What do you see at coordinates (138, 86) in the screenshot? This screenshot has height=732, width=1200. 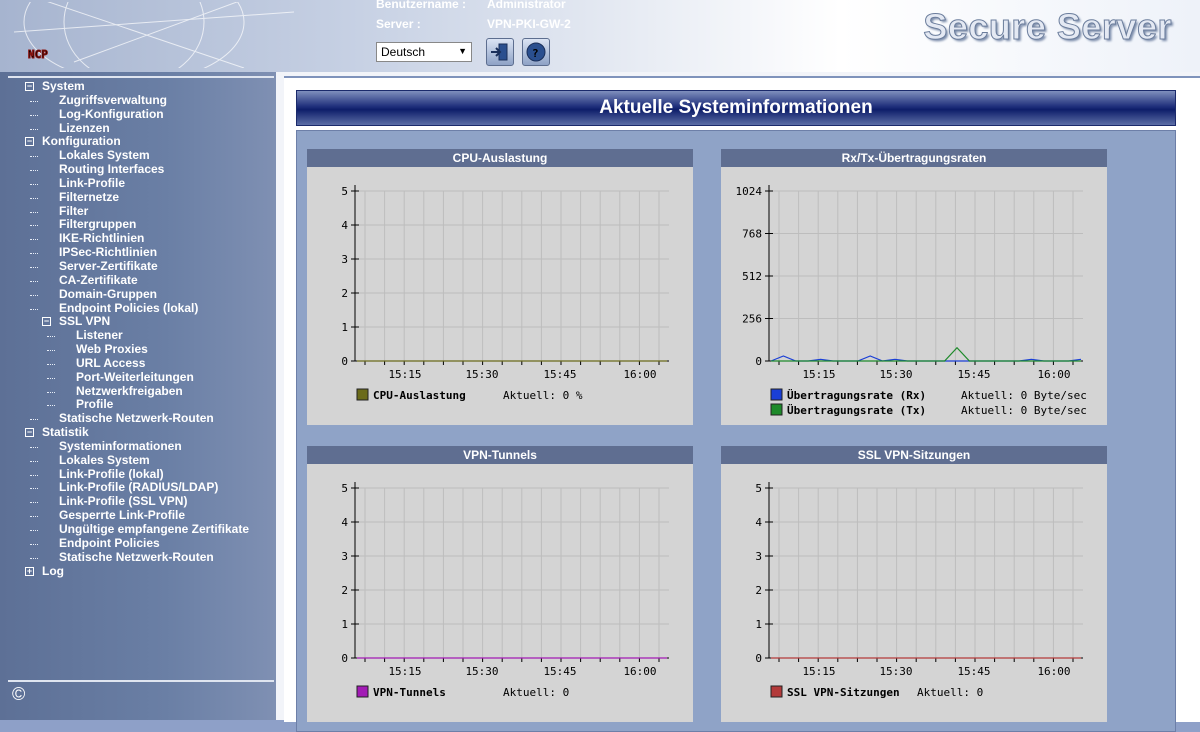 I see `nav-item-system: − System` at bounding box center [138, 86].